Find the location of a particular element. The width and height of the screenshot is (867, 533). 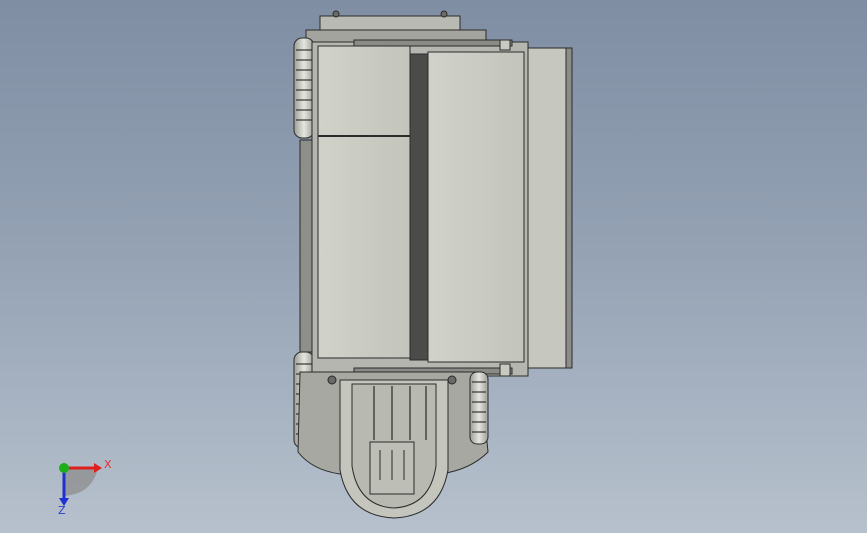

wheel-bottom-right is located at coordinates (479, 408).